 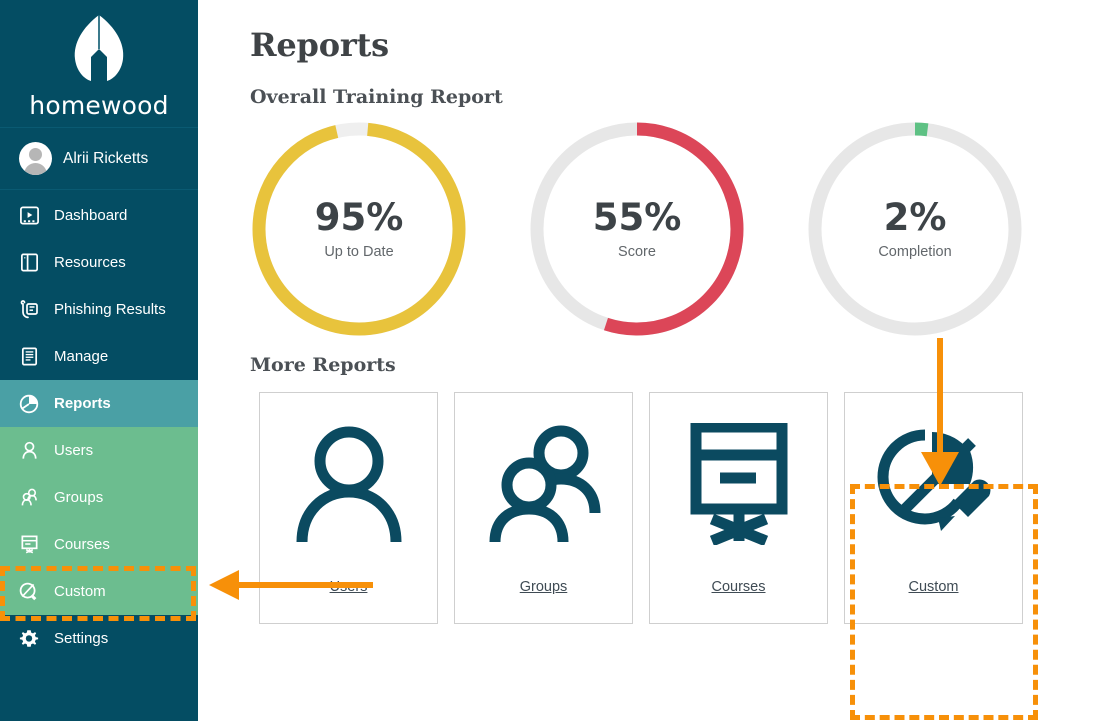 I want to click on brand-block: homewood, so click(x=99, y=64).